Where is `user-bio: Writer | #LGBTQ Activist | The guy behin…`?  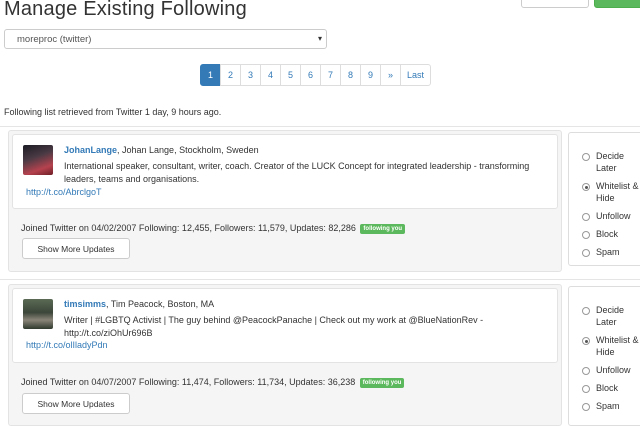 user-bio: Writer | #LGBTQ Activist | The guy behin… is located at coordinates (274, 326).